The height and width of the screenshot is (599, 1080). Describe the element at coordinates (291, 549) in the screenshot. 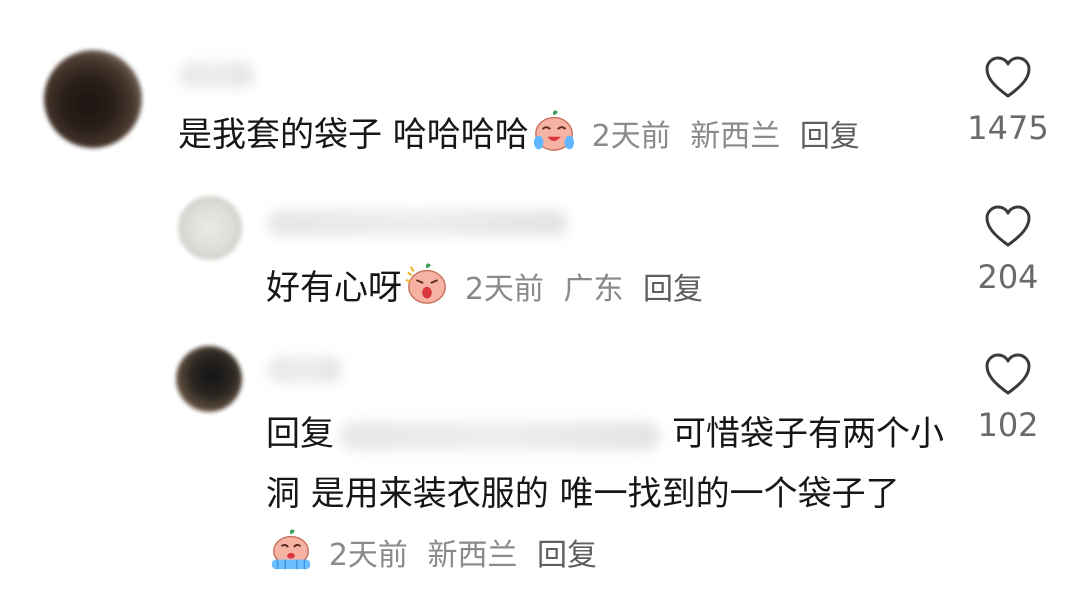

I see `crying-emoji-icon` at that location.